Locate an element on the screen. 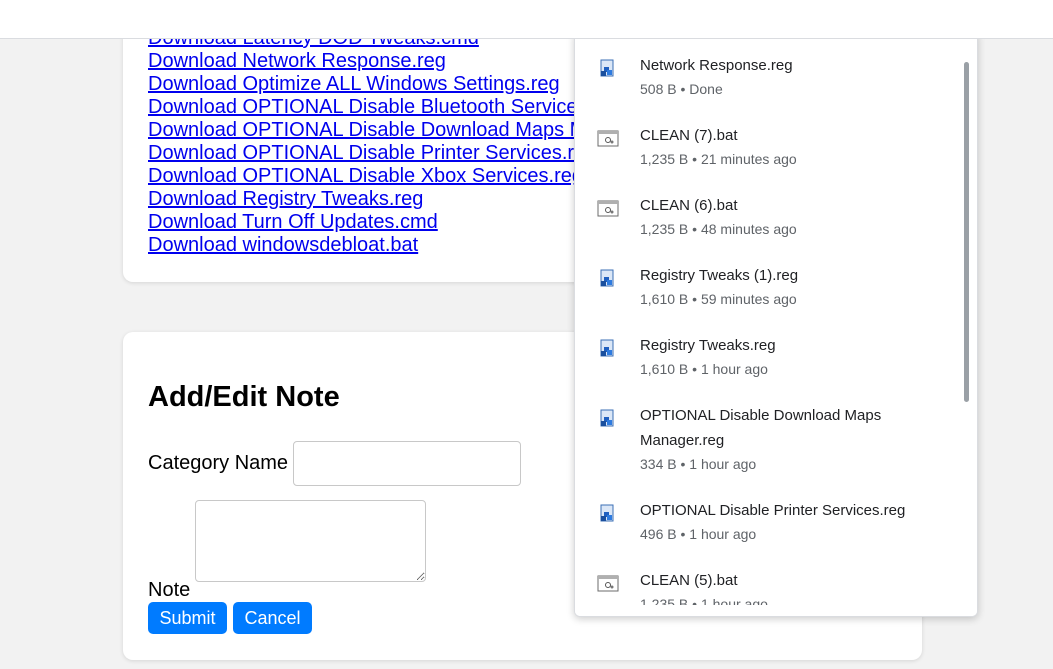 Image resolution: width=1053 pixels, height=669 pixels. bubble-footer is located at coordinates (776, 610).